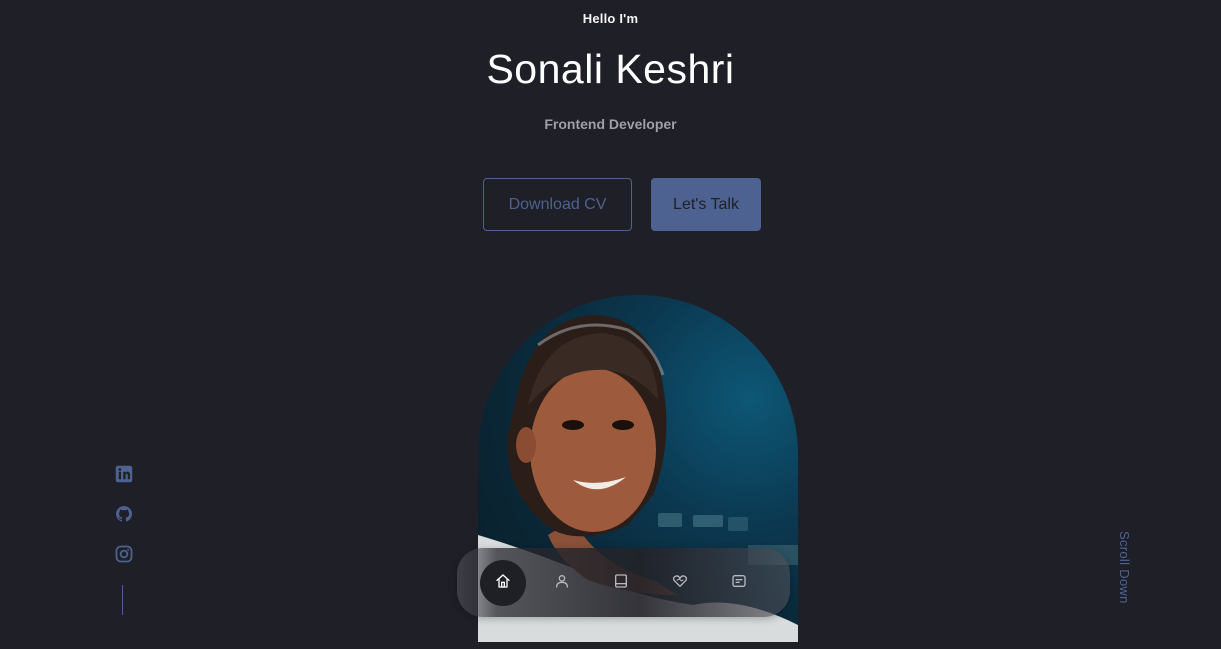  I want to click on hero-greeting: Hello I'm, so click(610, 18).